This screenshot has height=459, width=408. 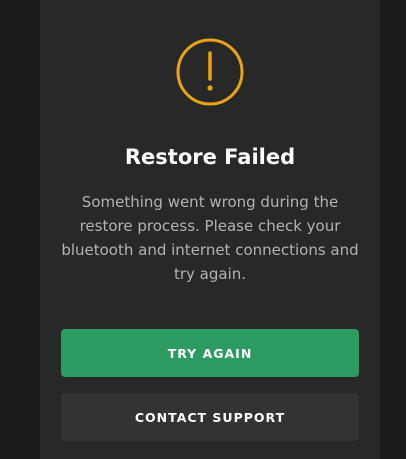 I want to click on contact-support-button: CONTACT SUPPORT, so click(x=210, y=417).